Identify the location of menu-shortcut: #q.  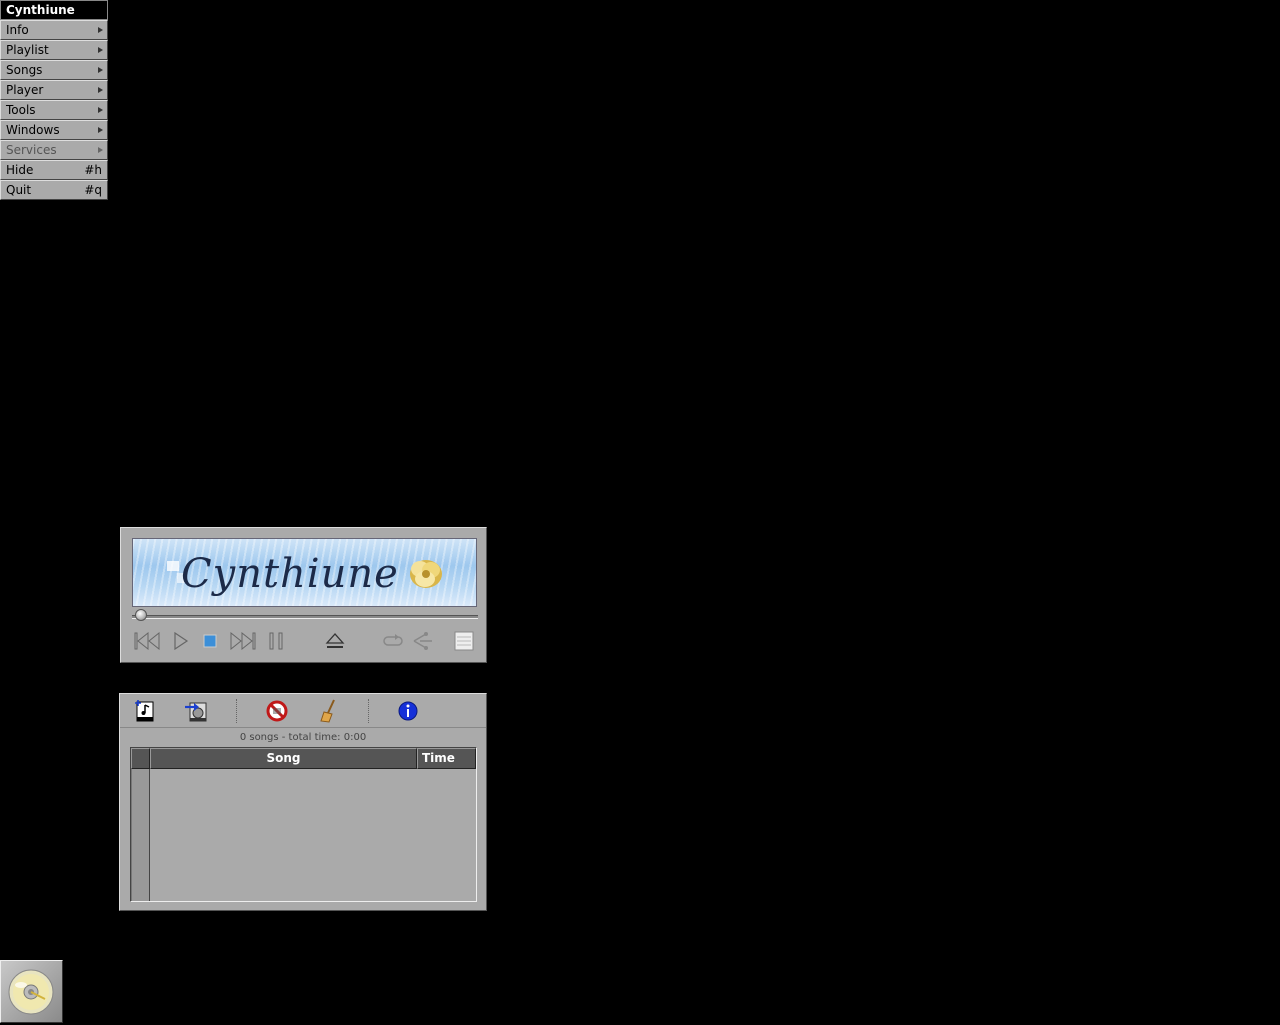
(93, 190).